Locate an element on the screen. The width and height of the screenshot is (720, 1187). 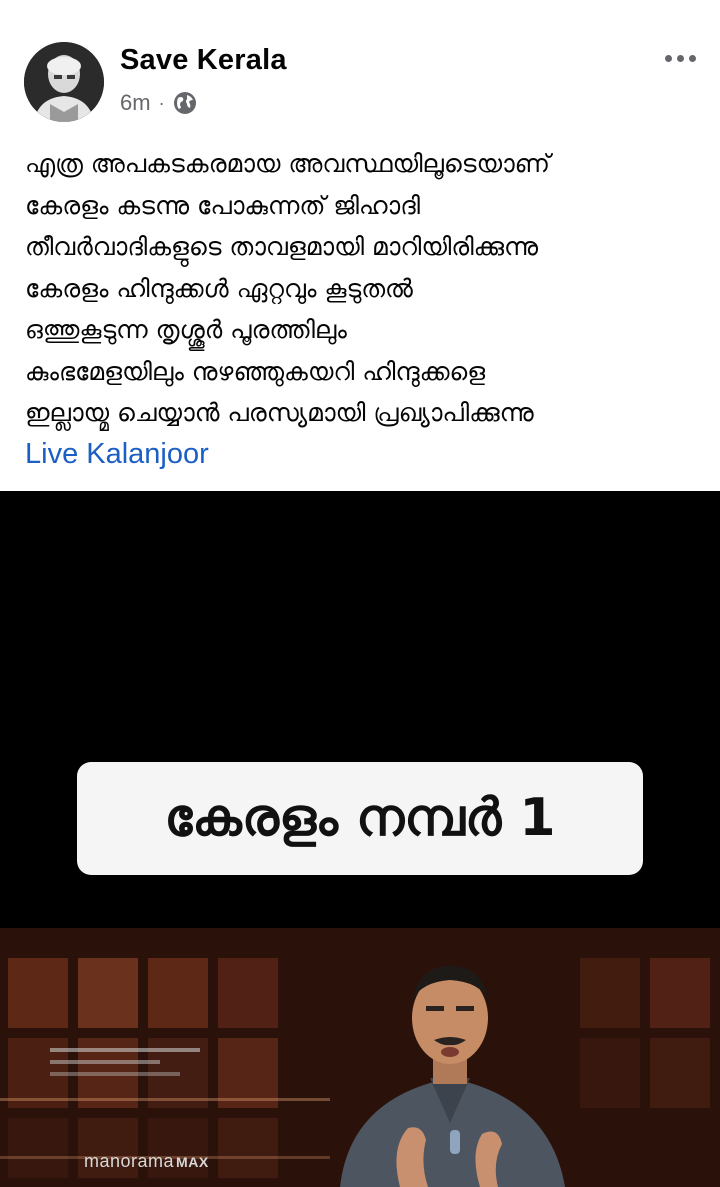
profile-avatar is located at coordinates (64, 82).